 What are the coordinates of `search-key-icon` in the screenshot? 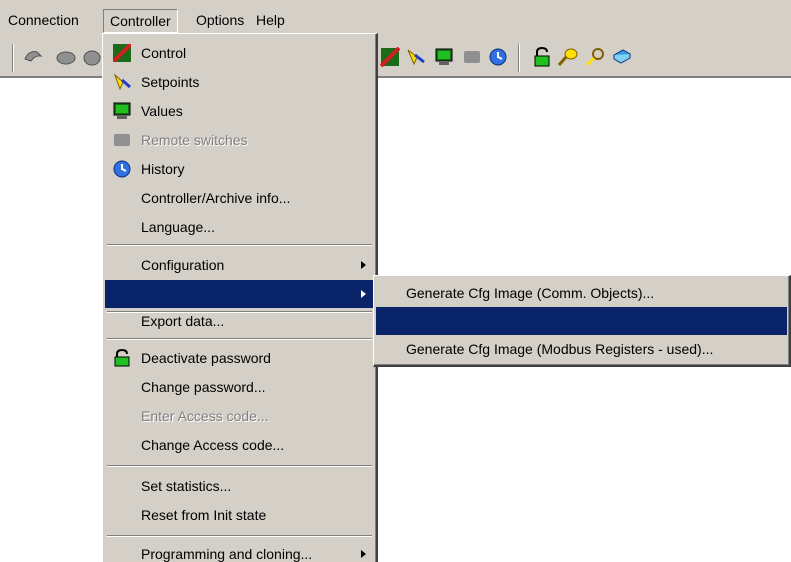 It's located at (596, 57).